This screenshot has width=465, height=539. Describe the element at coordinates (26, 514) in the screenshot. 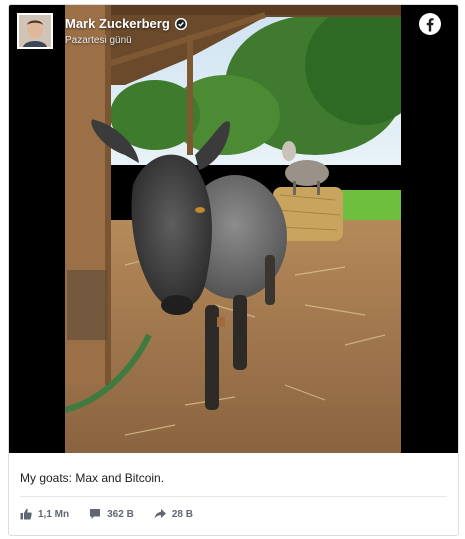

I see `thumbs-up-icon` at that location.